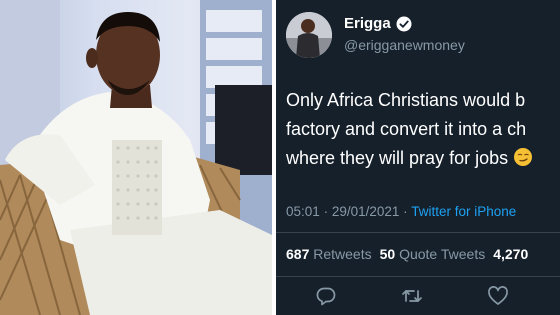 This screenshot has width=560, height=315. What do you see at coordinates (404, 24) in the screenshot?
I see `verified-badge-icon` at bounding box center [404, 24].